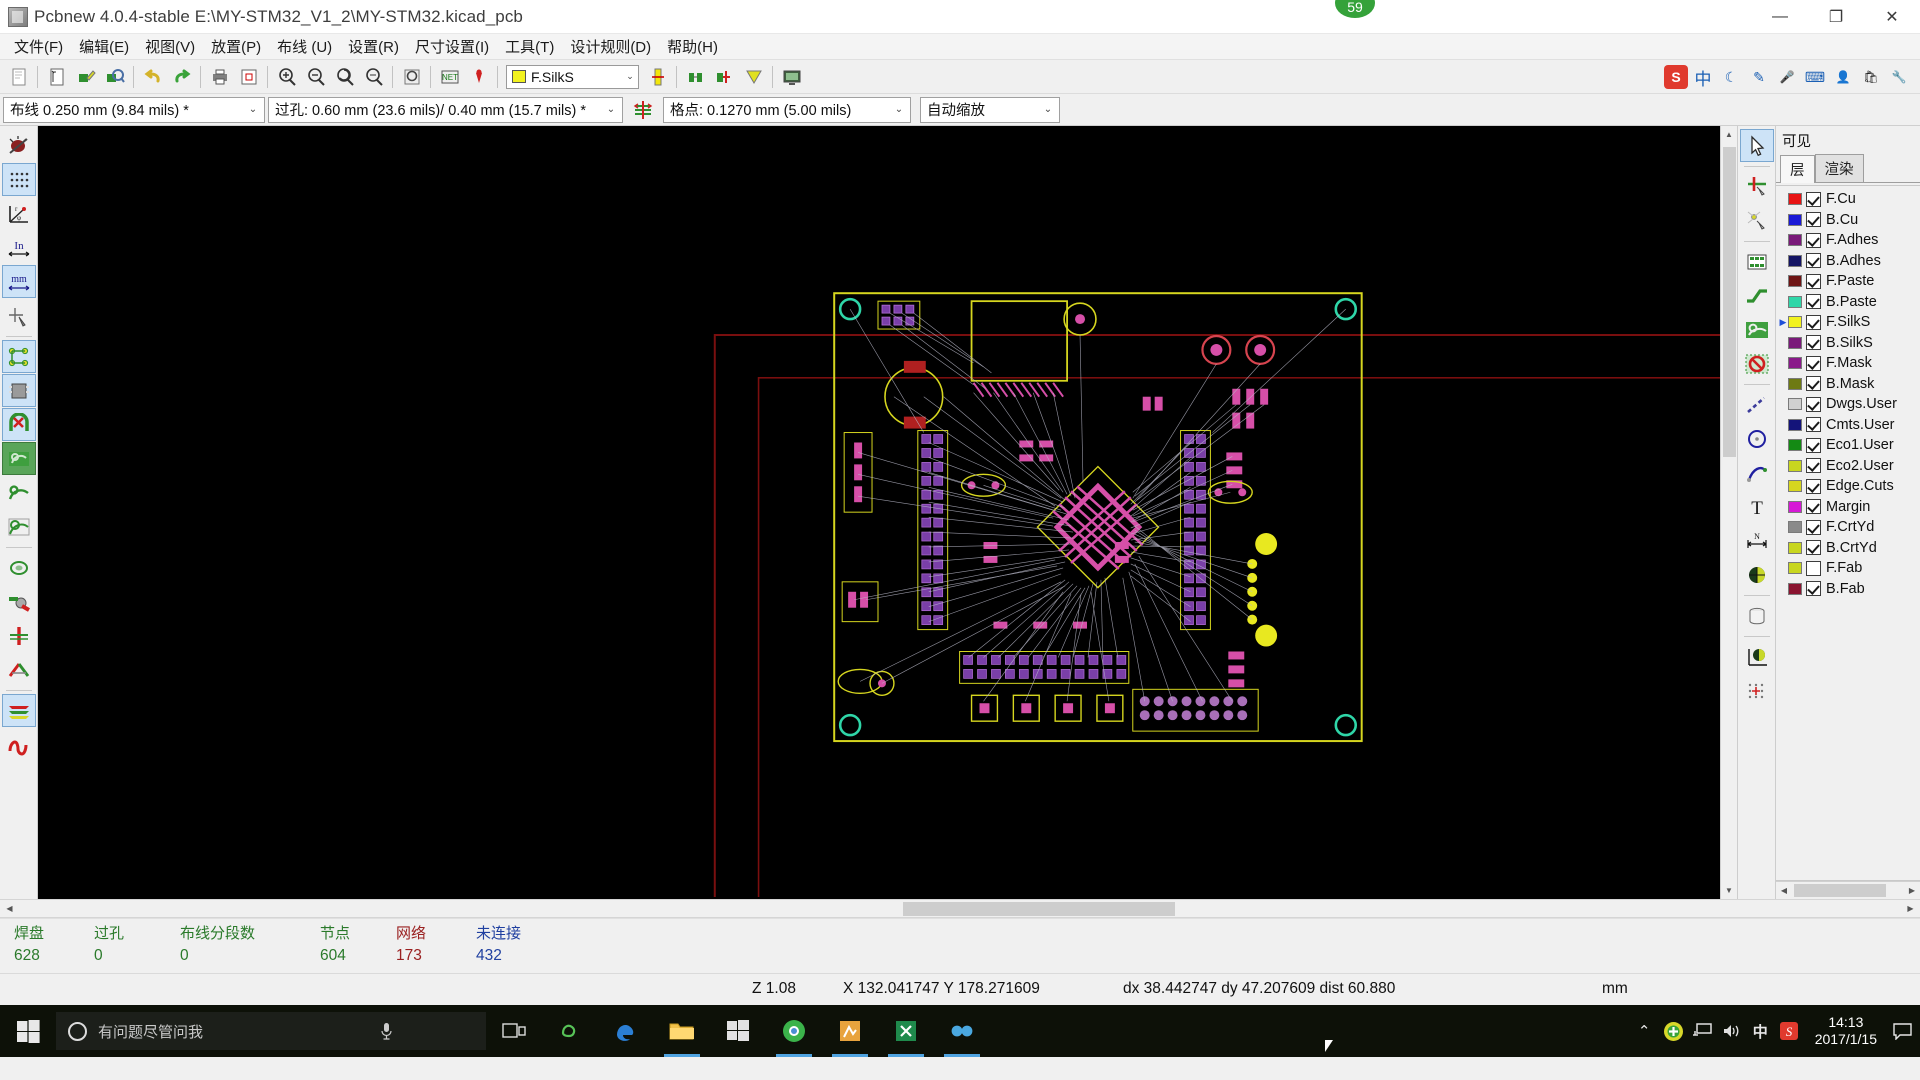  Describe the element at coordinates (794, 1031) in the screenshot. I see `chrome-task` at that location.